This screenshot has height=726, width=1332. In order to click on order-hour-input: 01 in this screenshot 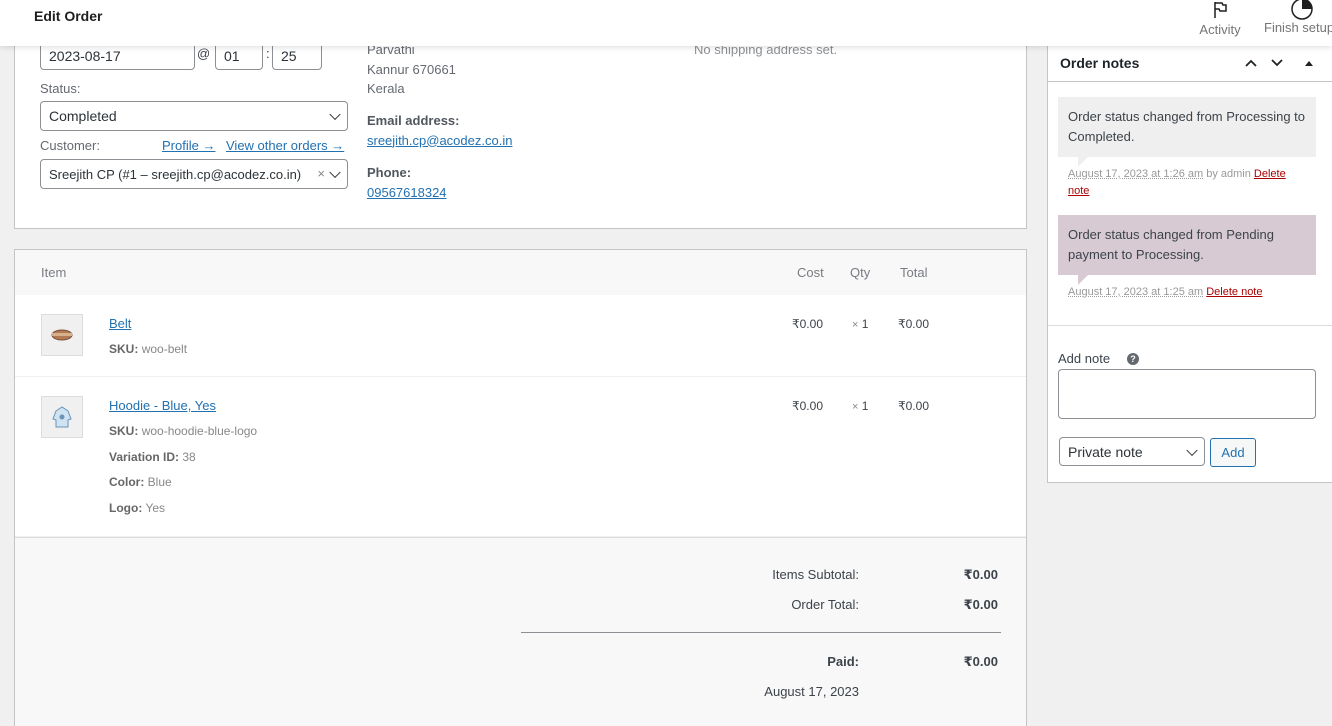, I will do `click(239, 56)`.